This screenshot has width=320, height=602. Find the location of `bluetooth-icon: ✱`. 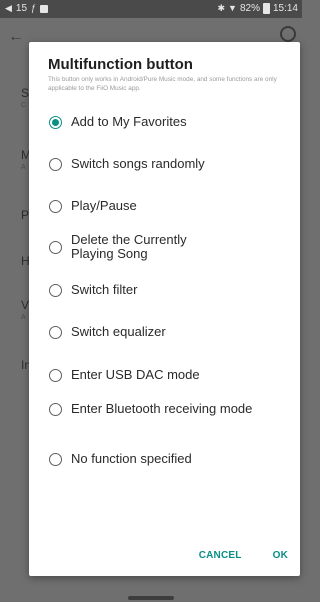

bluetooth-icon: ✱ is located at coordinates (221, 8).